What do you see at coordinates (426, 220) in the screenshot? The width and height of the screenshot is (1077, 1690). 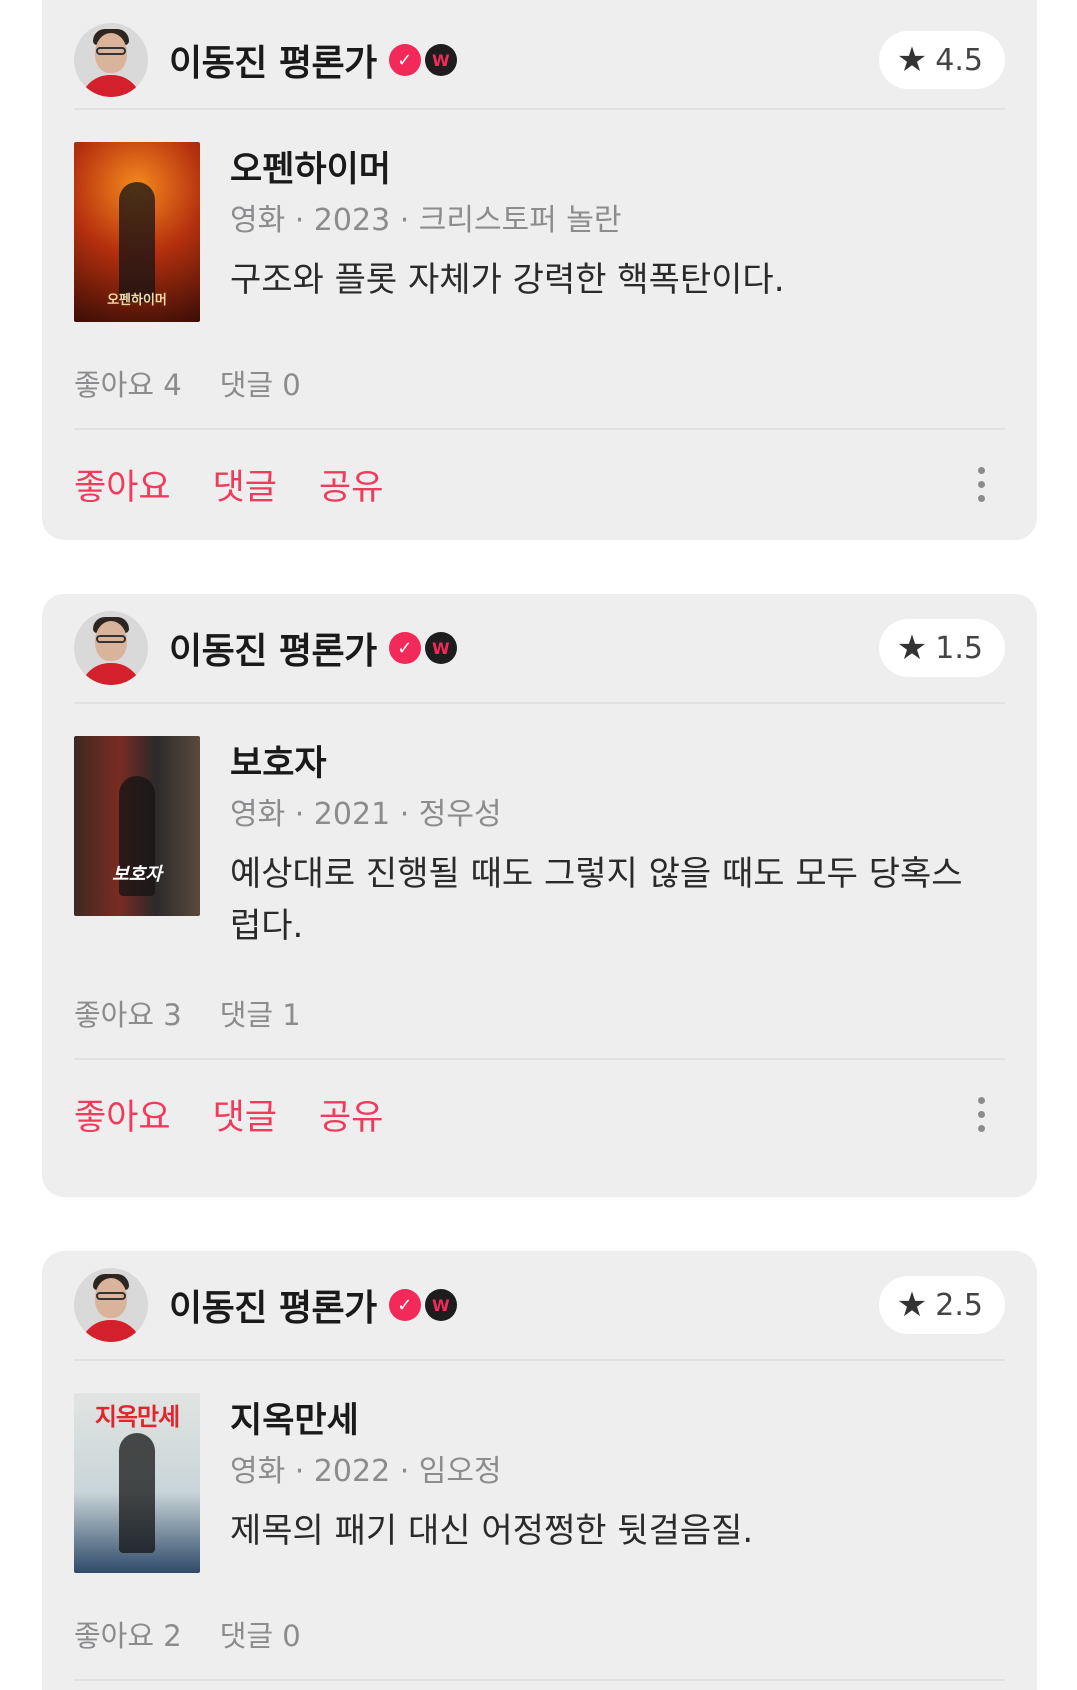 I see `movie-meta: 영화 · 2023 · 크리스토퍼 놀란` at bounding box center [426, 220].